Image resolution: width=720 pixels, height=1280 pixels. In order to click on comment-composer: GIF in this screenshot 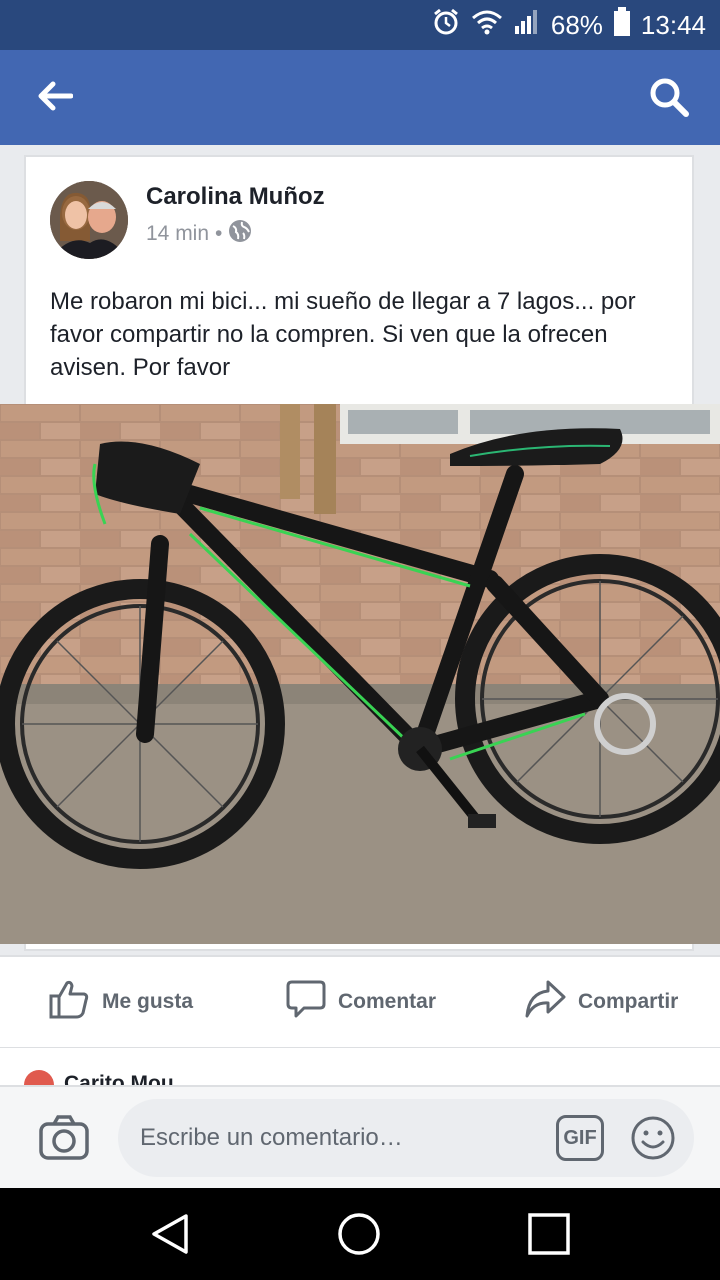, I will do `click(360, 1137)`.